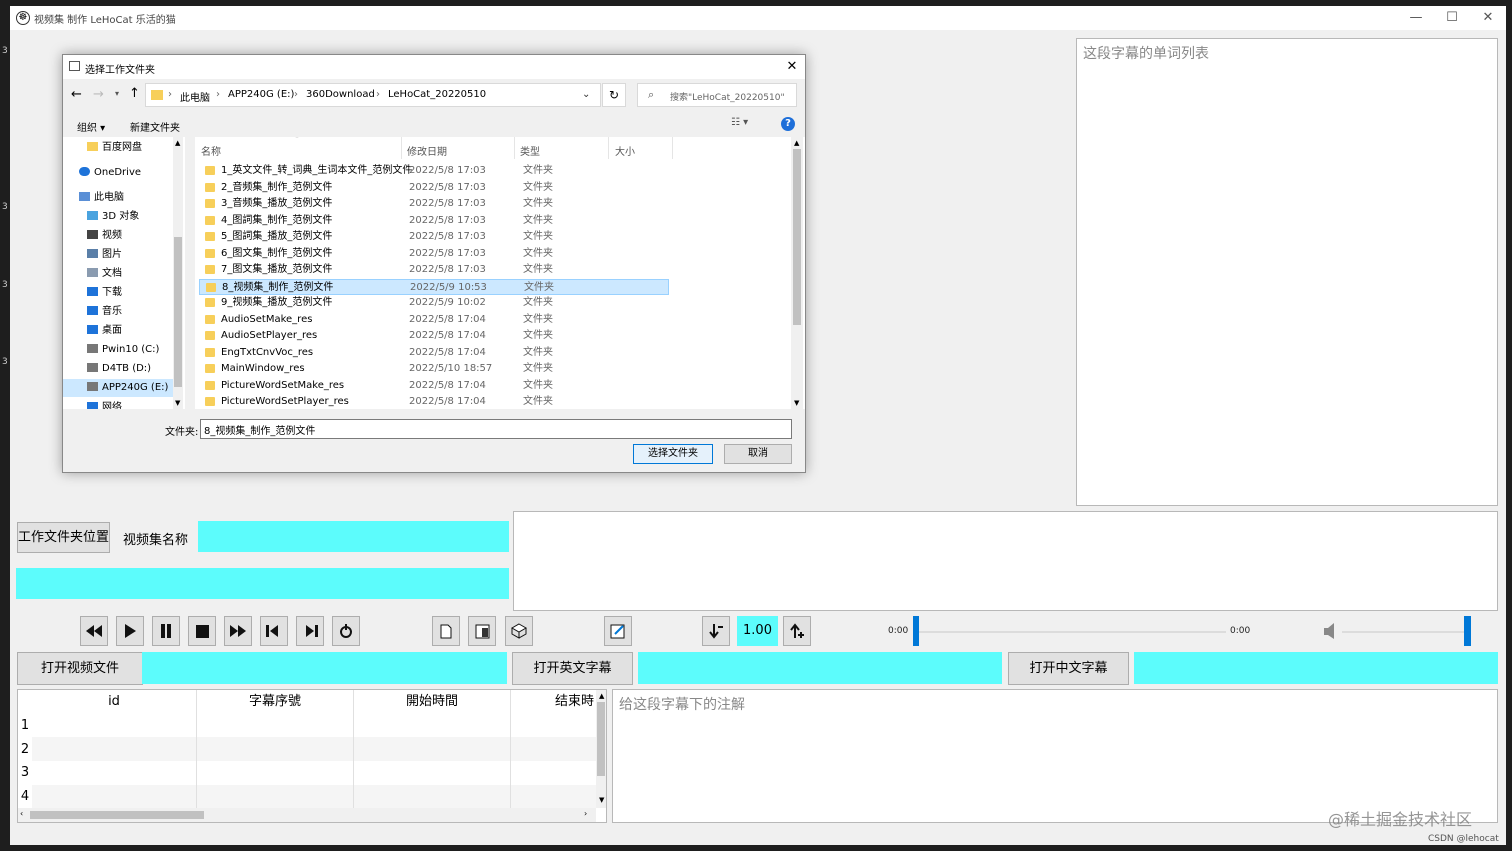 This screenshot has width=1512, height=851. I want to click on edit-icon, so click(618, 631).